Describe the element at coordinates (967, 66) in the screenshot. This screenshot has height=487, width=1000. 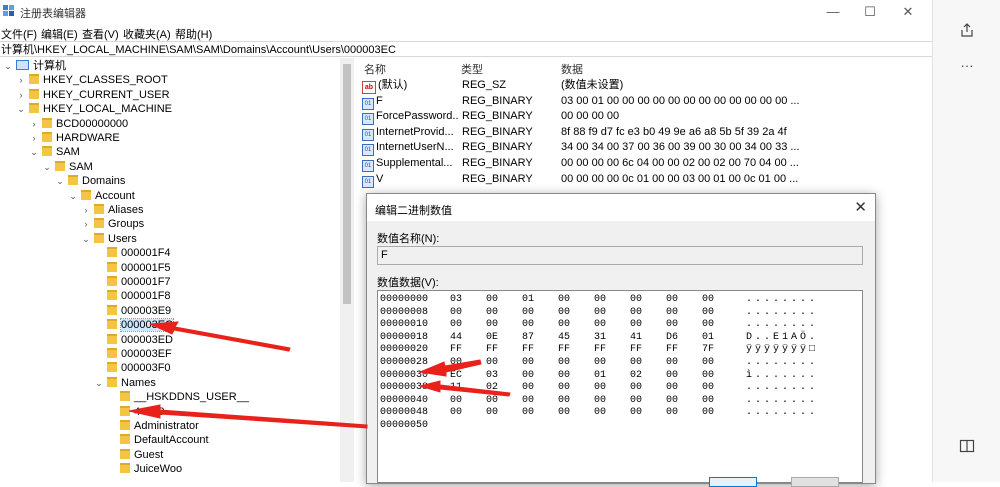
I see `more-options-button: ···` at that location.